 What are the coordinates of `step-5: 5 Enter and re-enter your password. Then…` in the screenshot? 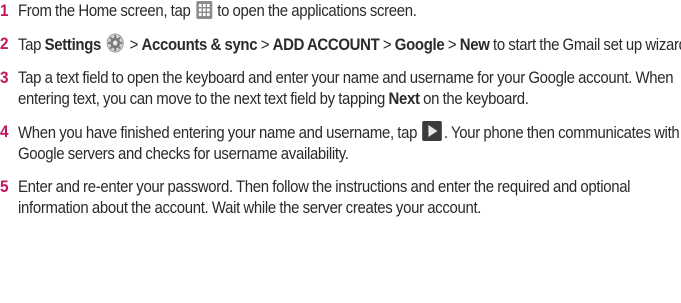 It's located at (340, 197).